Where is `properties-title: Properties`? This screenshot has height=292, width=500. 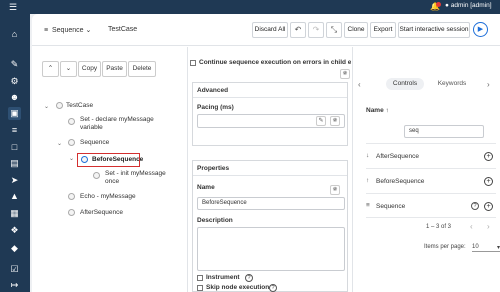 properties-title: Properties is located at coordinates (213, 168).